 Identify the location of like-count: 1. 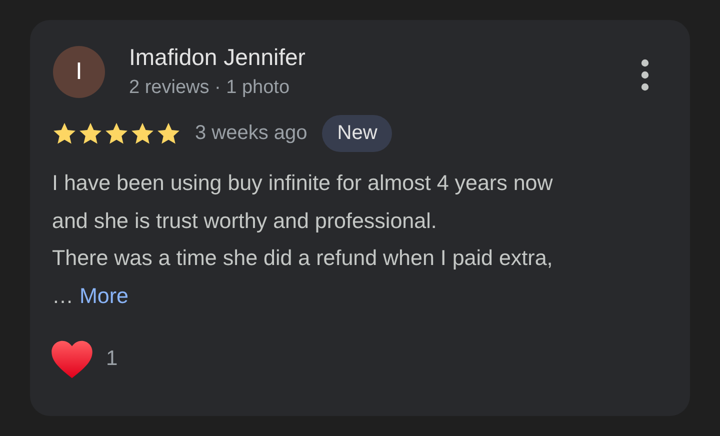
(112, 359).